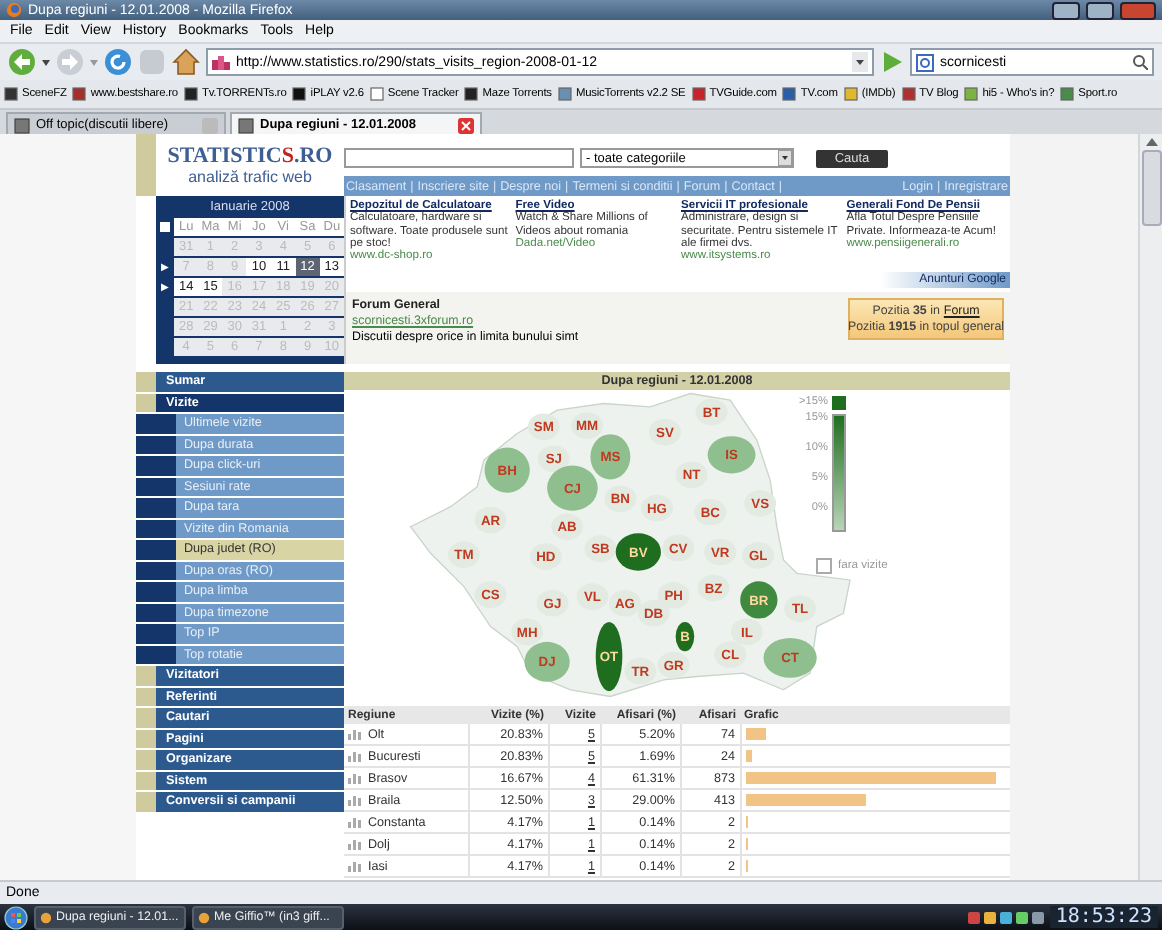 The width and height of the screenshot is (1162, 930). Describe the element at coordinates (1103, 917) in the screenshot. I see `clock: 18:53:23` at that location.